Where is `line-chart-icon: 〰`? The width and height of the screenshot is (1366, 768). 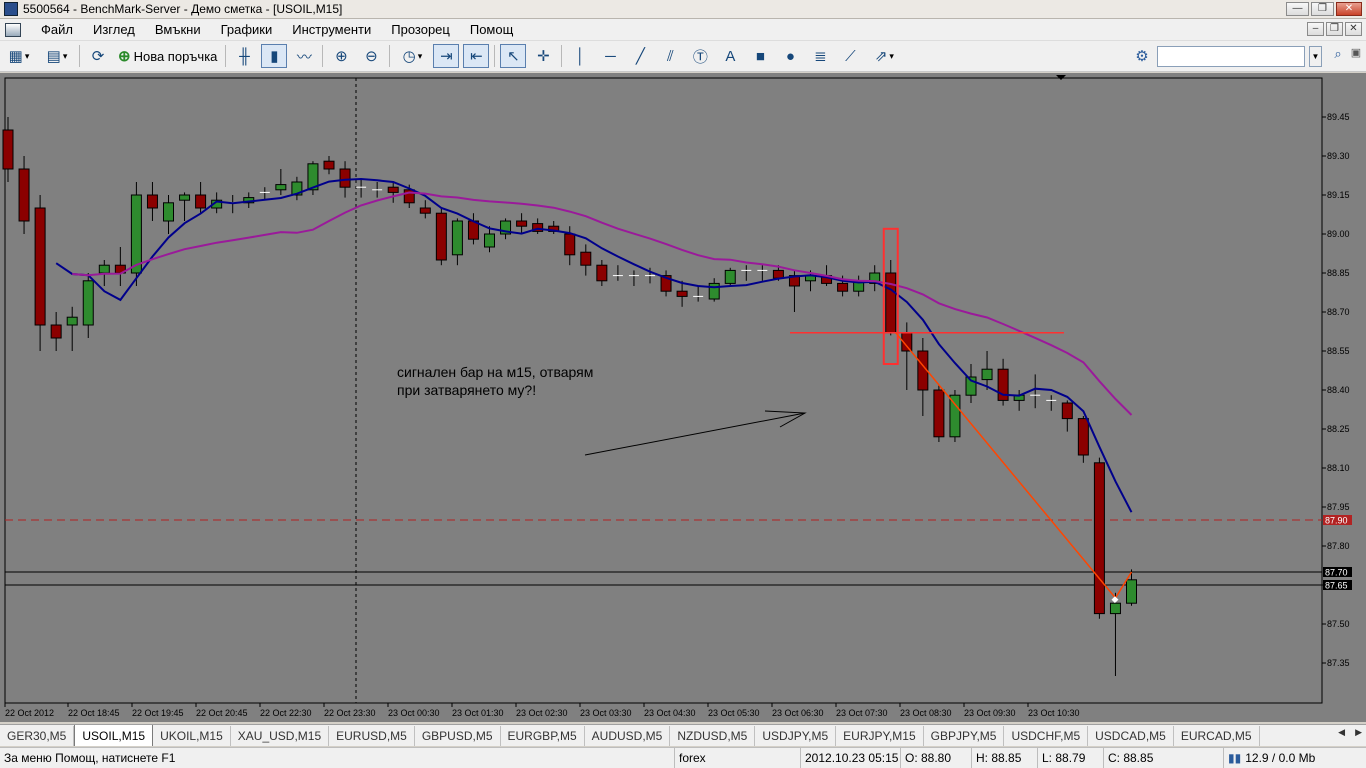 line-chart-icon: 〰 is located at coordinates (304, 56).